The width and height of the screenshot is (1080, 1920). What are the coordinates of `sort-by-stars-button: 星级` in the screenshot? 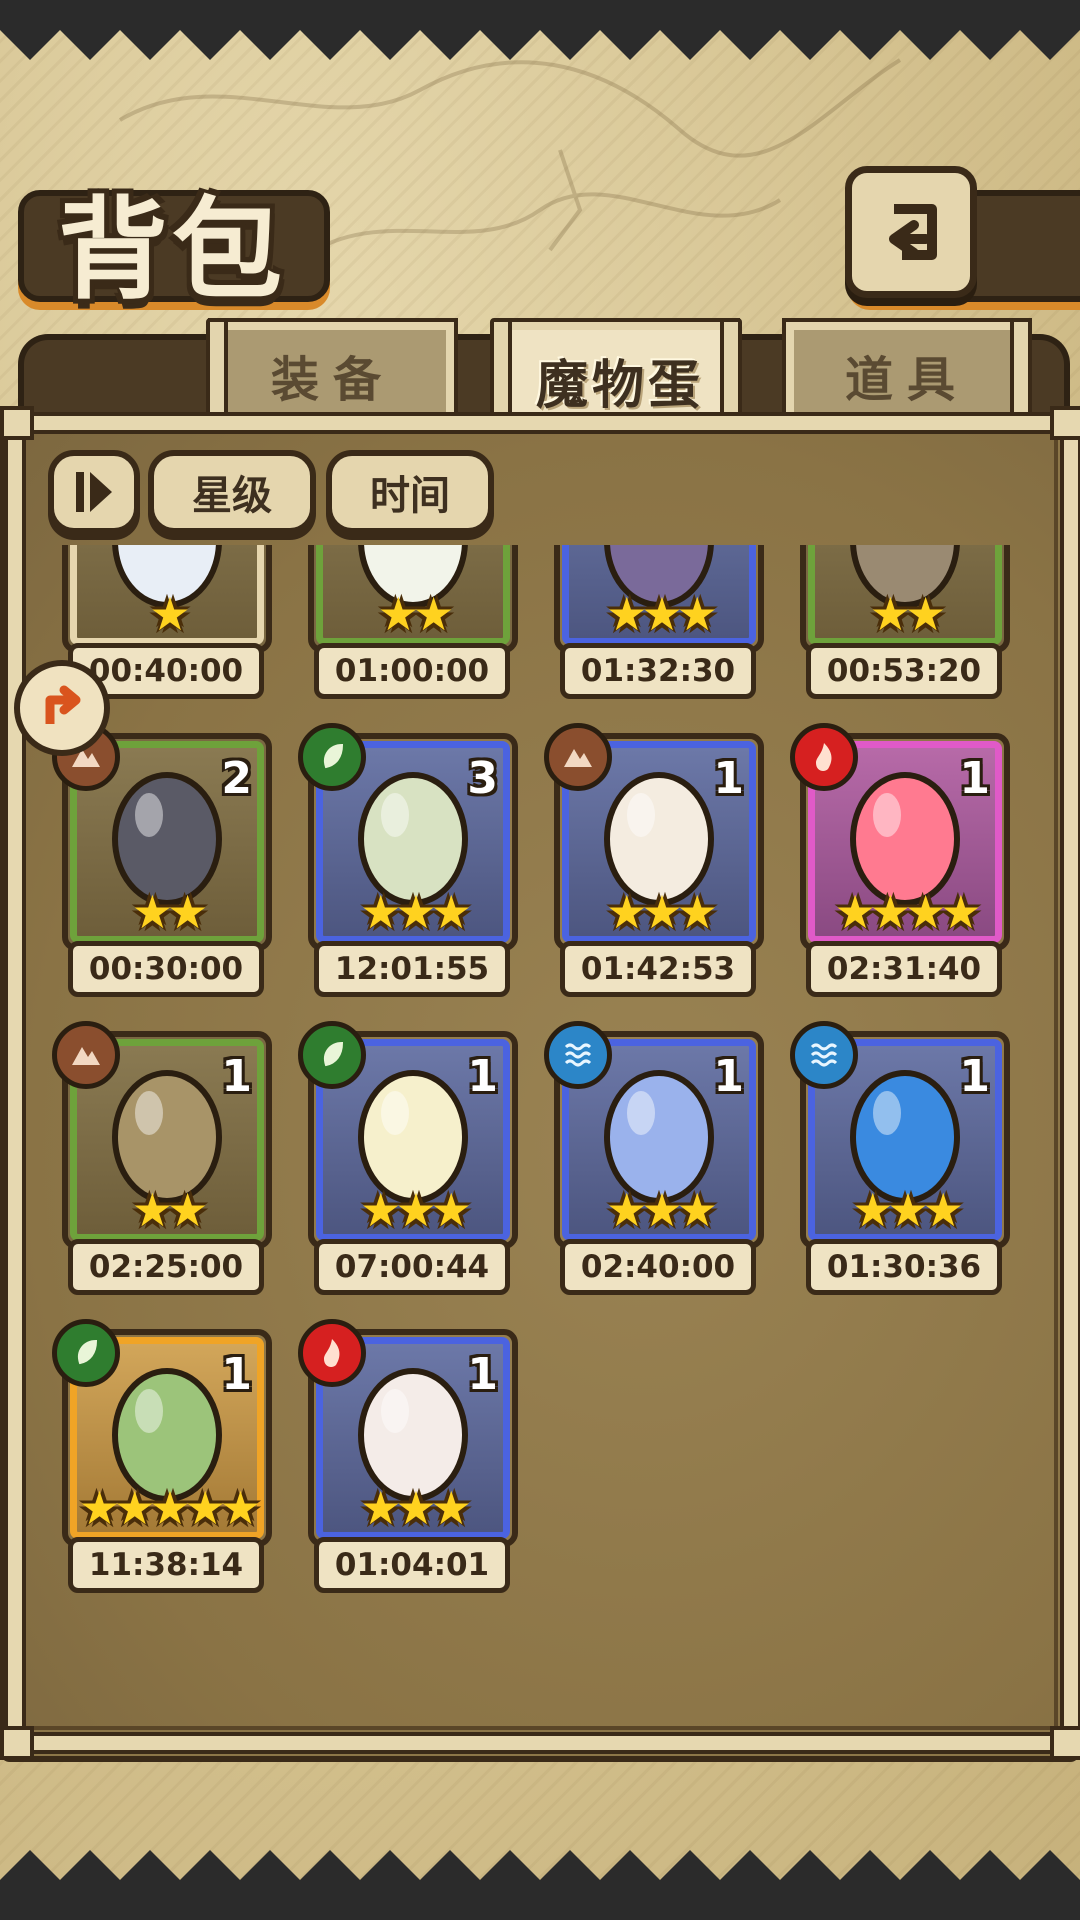 It's located at (232, 492).